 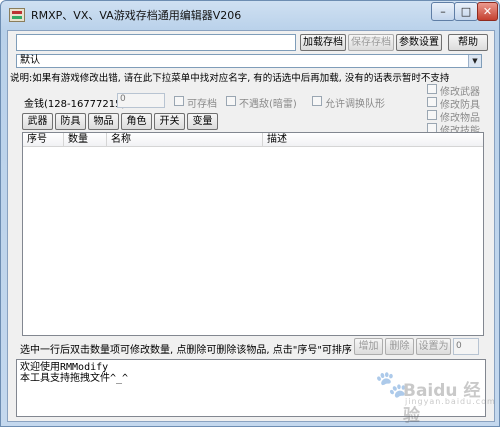 I want to click on tab-variable: 变量, so click(x=202, y=121).